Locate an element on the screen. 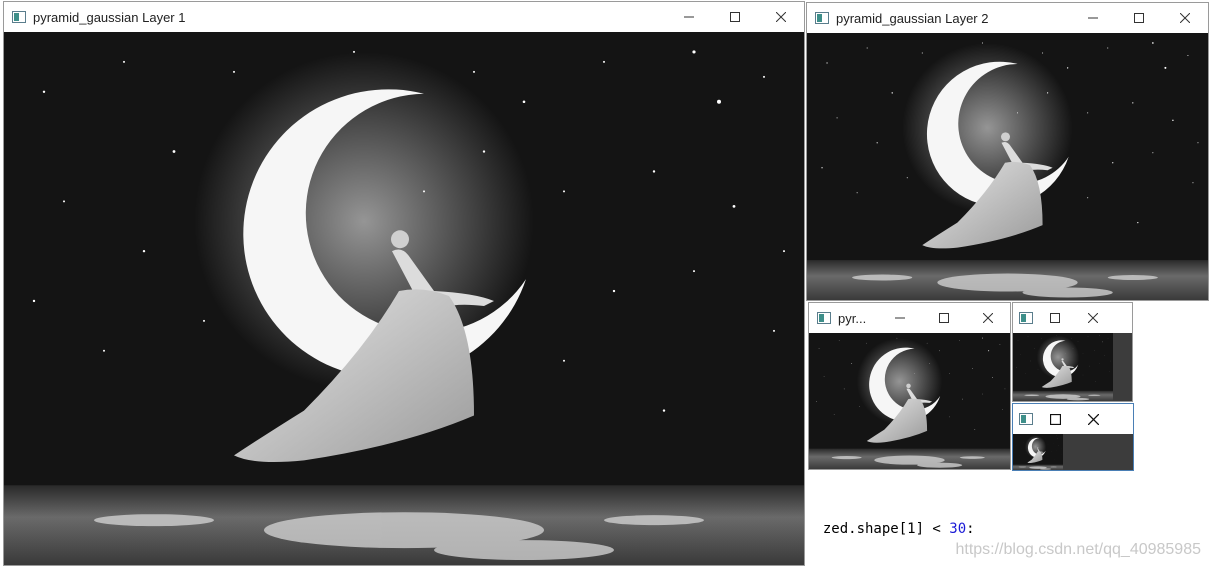 Image resolution: width=1211 pixels, height=567 pixels. code-line: zed.shape[1] < 30: is located at coordinates (890, 521).